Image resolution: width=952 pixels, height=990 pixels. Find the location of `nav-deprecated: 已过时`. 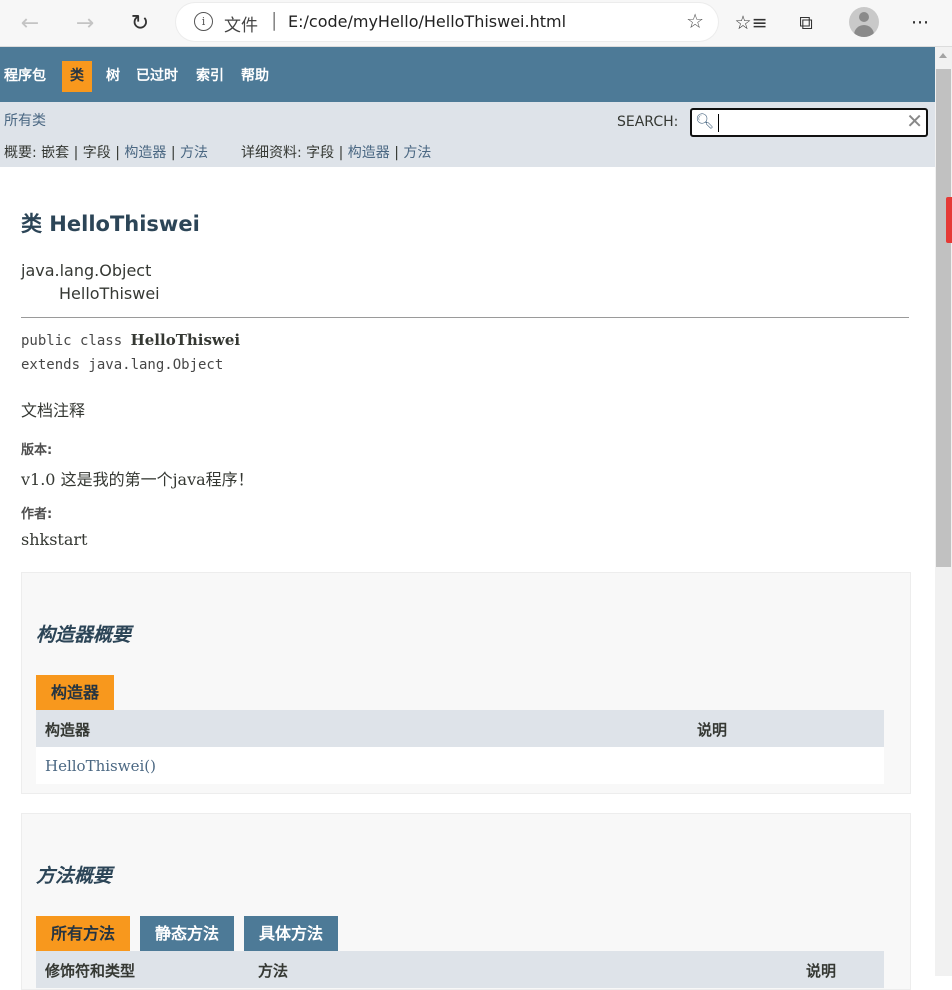

nav-deprecated: 已过时 is located at coordinates (157, 76).